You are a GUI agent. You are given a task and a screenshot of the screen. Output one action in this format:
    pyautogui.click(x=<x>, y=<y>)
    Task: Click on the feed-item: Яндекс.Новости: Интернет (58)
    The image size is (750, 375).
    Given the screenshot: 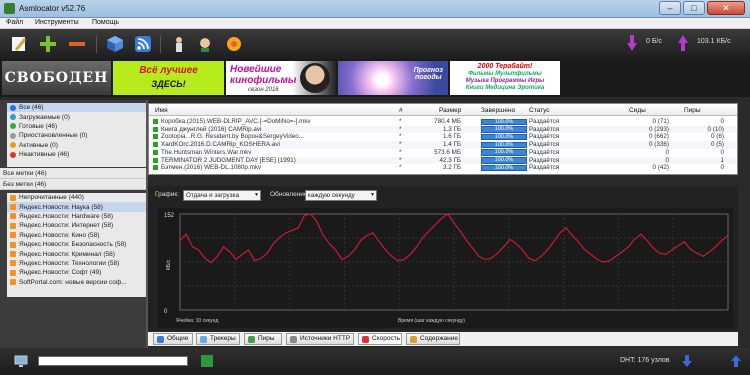 What is the action you would take?
    pyautogui.click(x=76, y=225)
    